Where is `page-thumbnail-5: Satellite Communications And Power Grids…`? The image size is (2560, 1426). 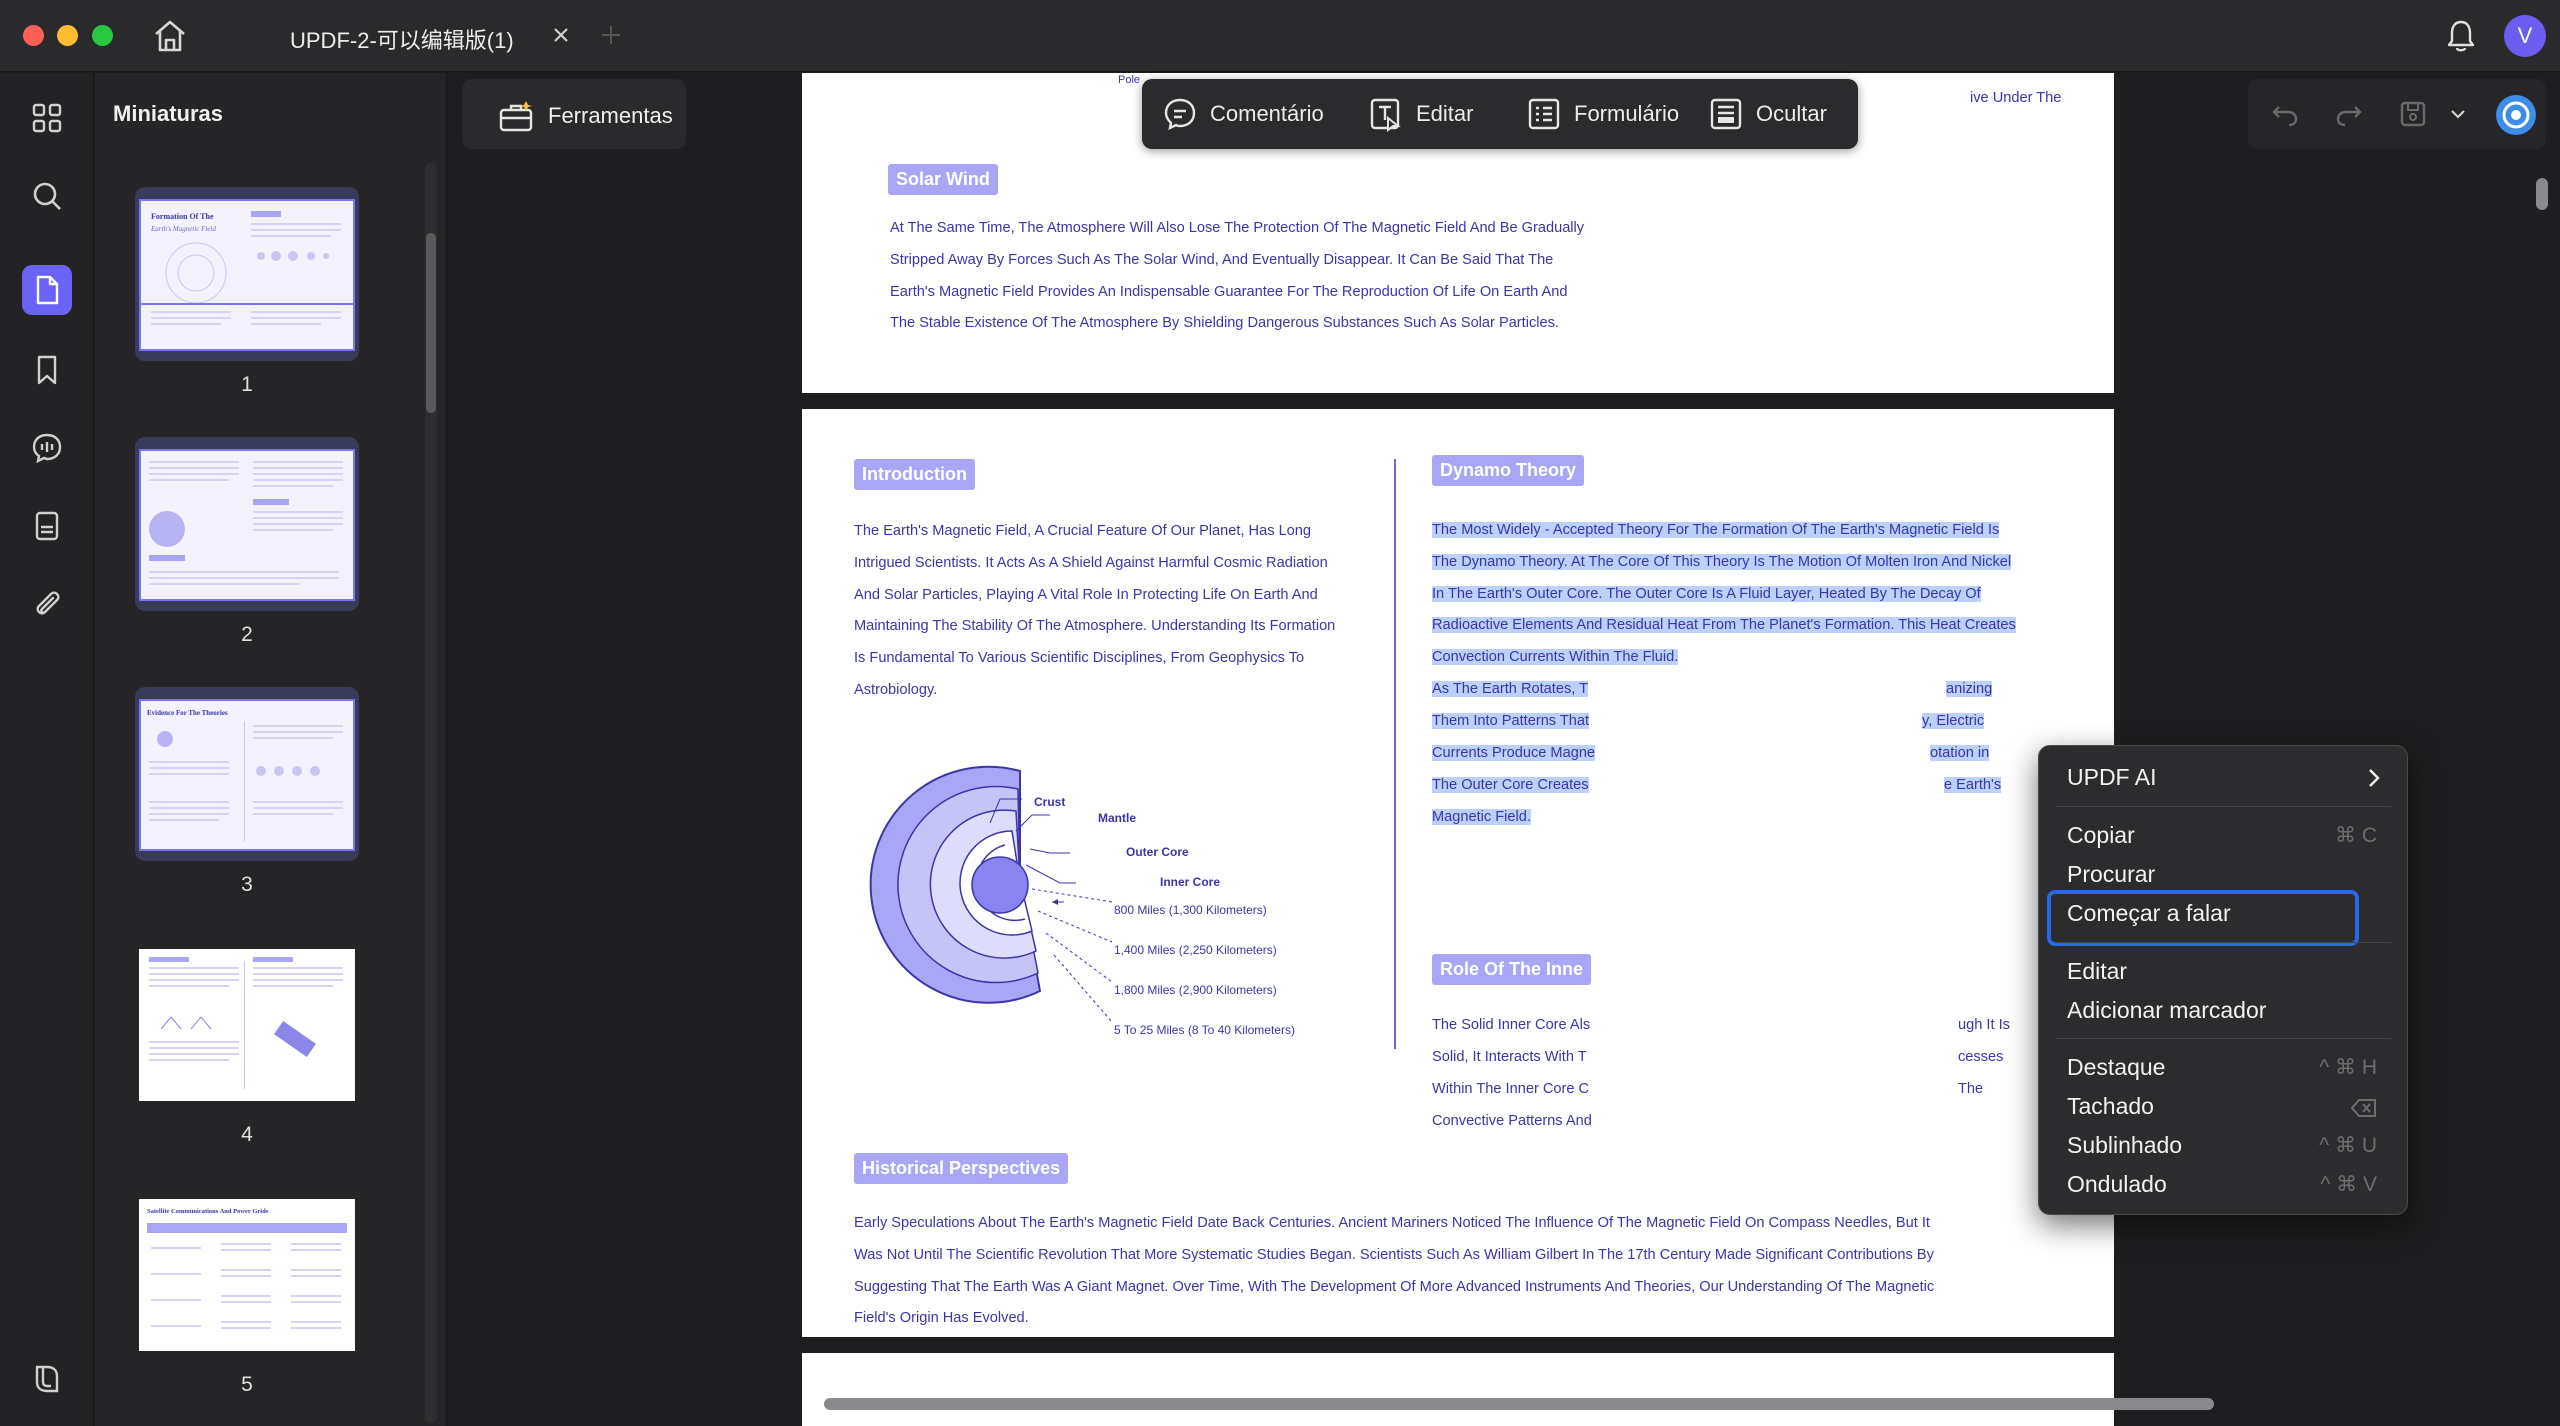 page-thumbnail-5: Satellite Communications And Power Grids… is located at coordinates (247, 1292).